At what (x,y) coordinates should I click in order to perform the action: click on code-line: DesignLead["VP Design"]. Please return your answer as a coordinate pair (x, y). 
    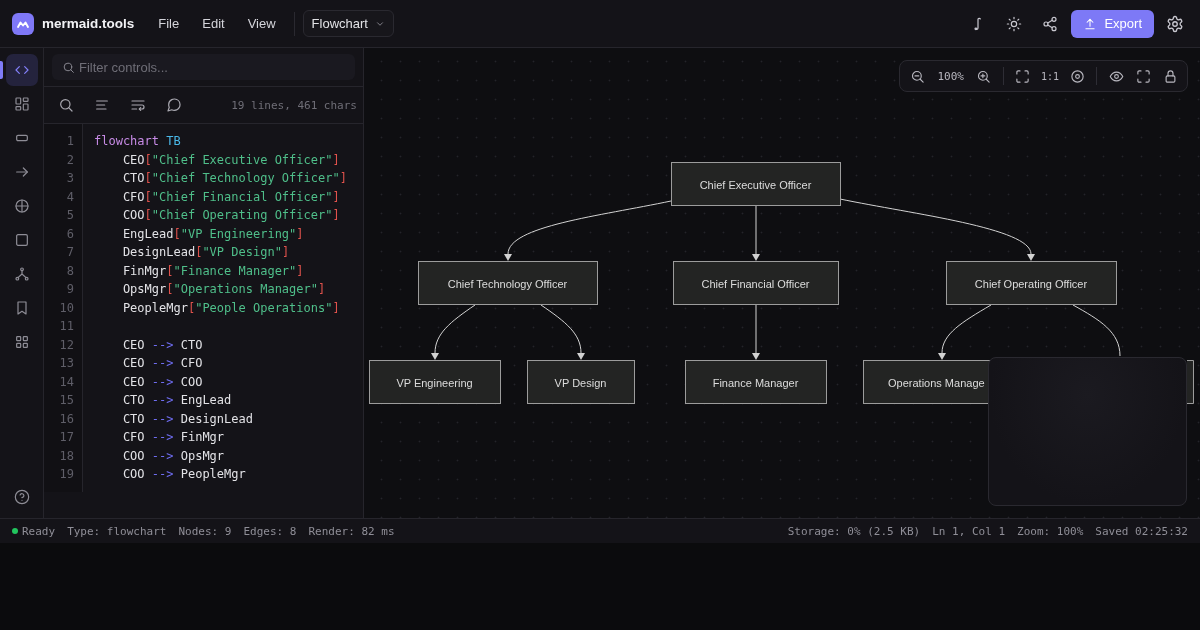
    Looking at the image, I should click on (206, 252).